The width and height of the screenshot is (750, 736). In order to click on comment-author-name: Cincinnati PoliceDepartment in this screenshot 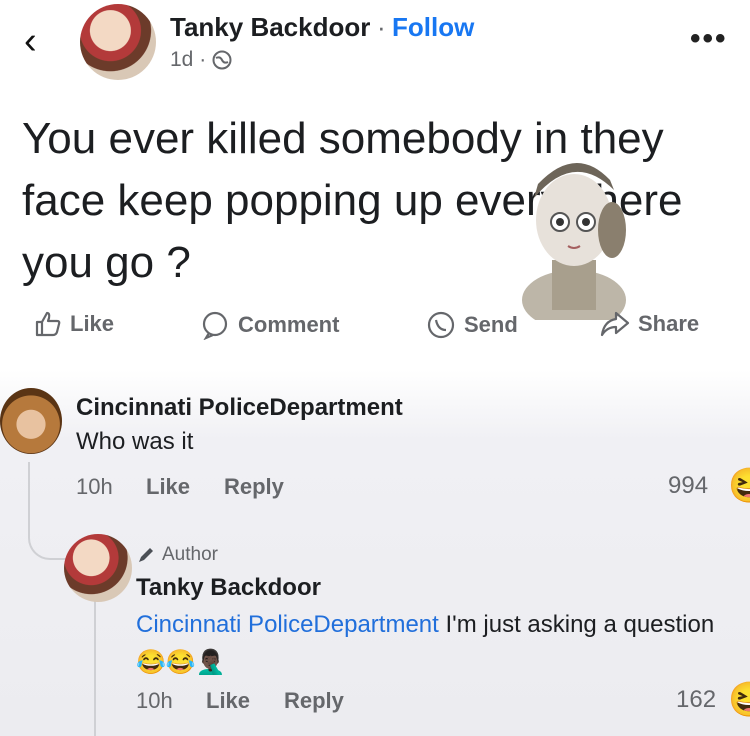, I will do `click(239, 408)`.